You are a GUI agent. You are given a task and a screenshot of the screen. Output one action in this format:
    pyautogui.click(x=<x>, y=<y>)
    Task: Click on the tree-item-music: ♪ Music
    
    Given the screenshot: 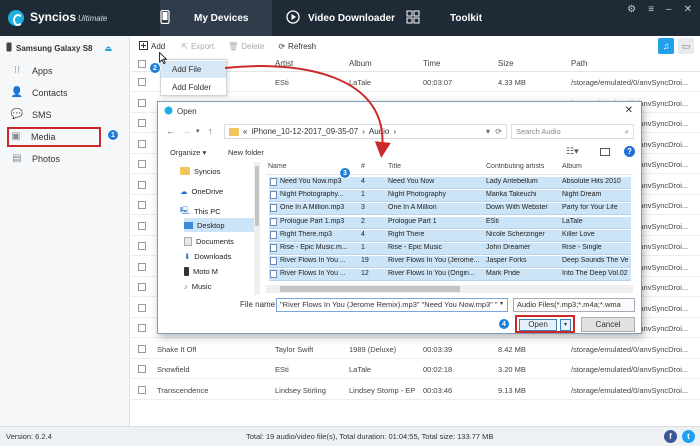 What is the action you would take?
    pyautogui.click(x=197, y=286)
    